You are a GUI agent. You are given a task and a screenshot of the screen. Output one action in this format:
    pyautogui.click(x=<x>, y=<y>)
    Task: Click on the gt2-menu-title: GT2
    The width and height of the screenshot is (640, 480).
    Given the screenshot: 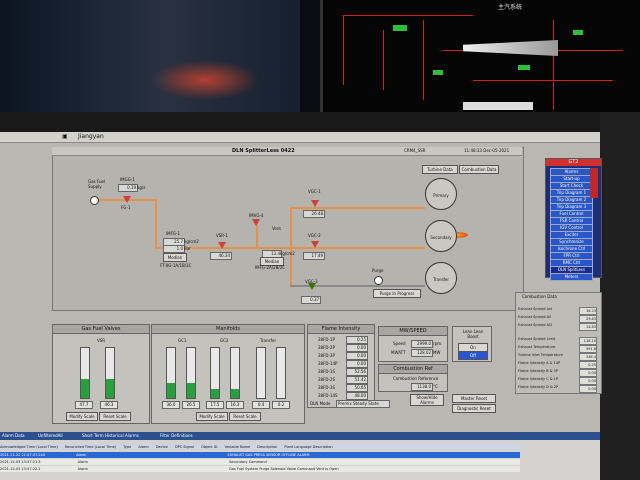 What is the action you would take?
    pyautogui.click(x=573, y=162)
    